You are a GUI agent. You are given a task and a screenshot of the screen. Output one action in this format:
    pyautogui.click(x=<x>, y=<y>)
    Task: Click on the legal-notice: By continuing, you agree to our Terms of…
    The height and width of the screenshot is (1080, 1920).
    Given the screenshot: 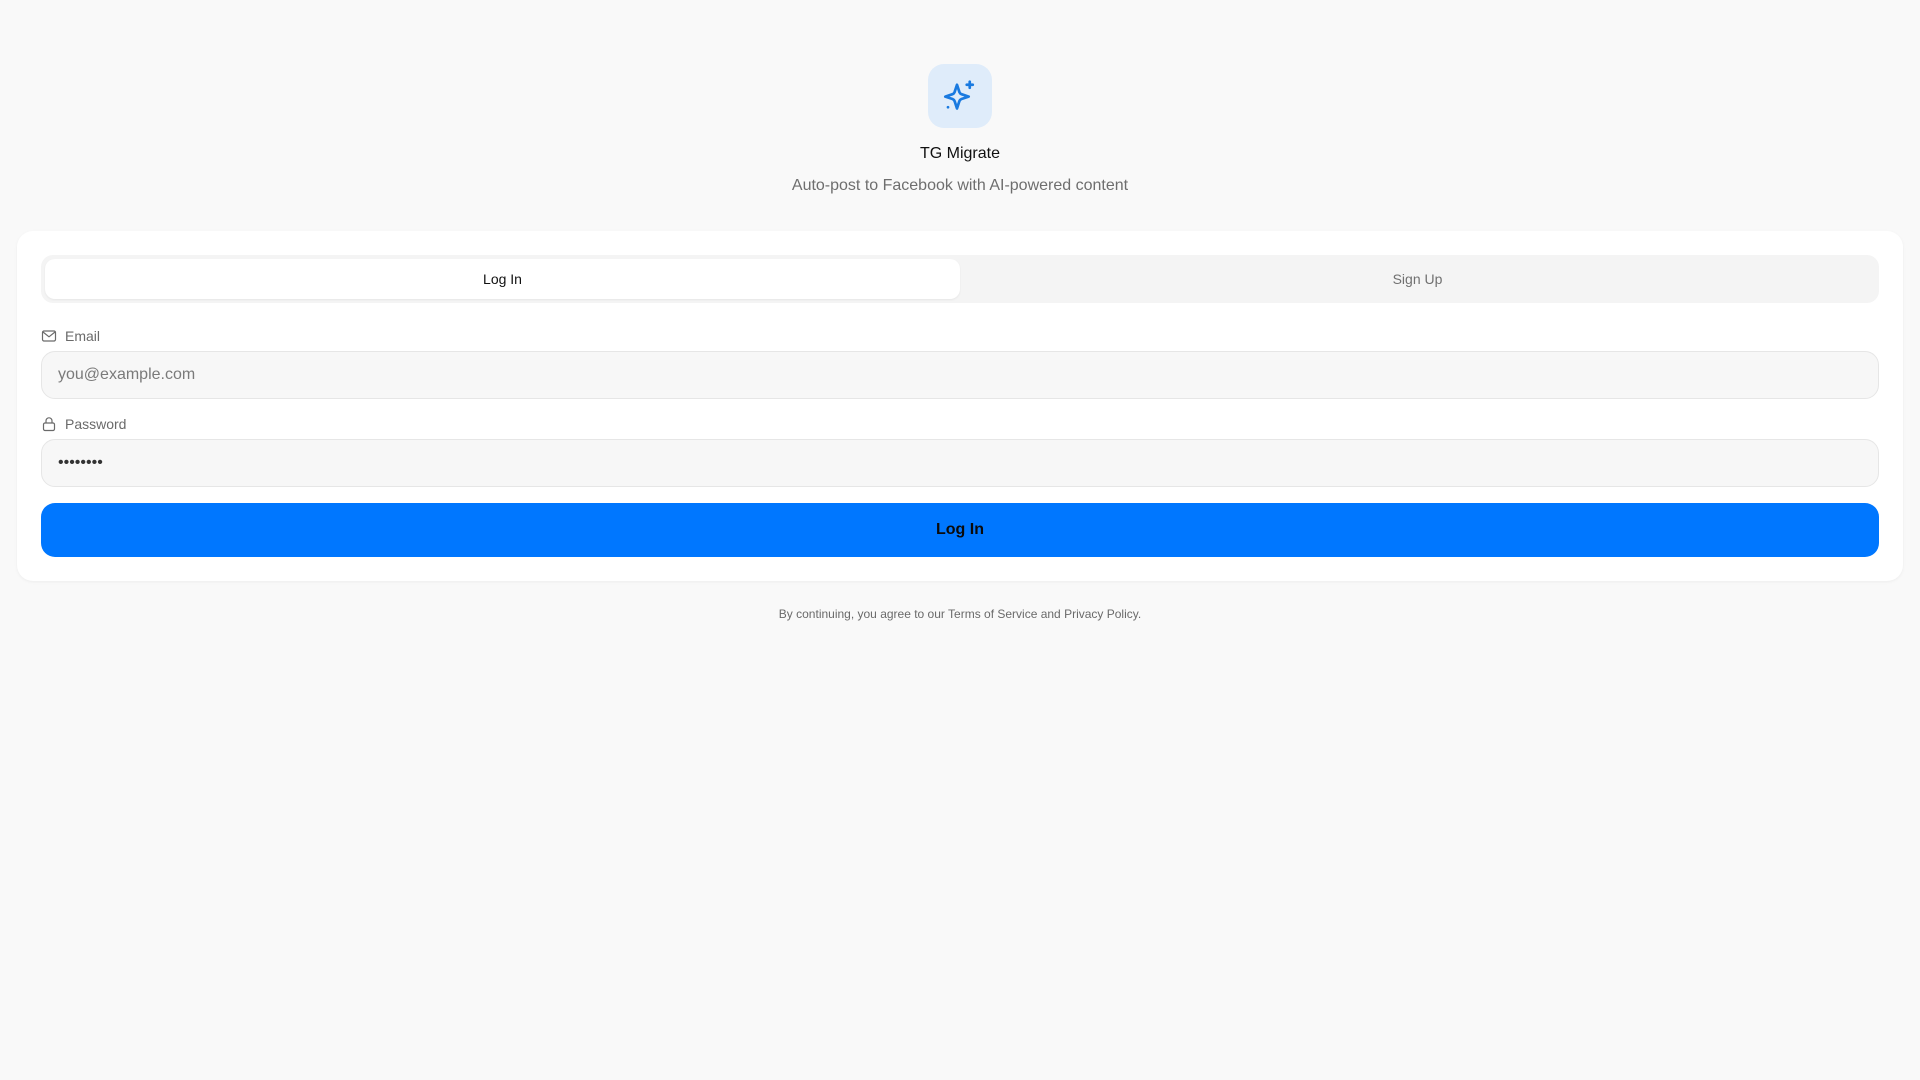 What is the action you would take?
    pyautogui.click(x=960, y=614)
    